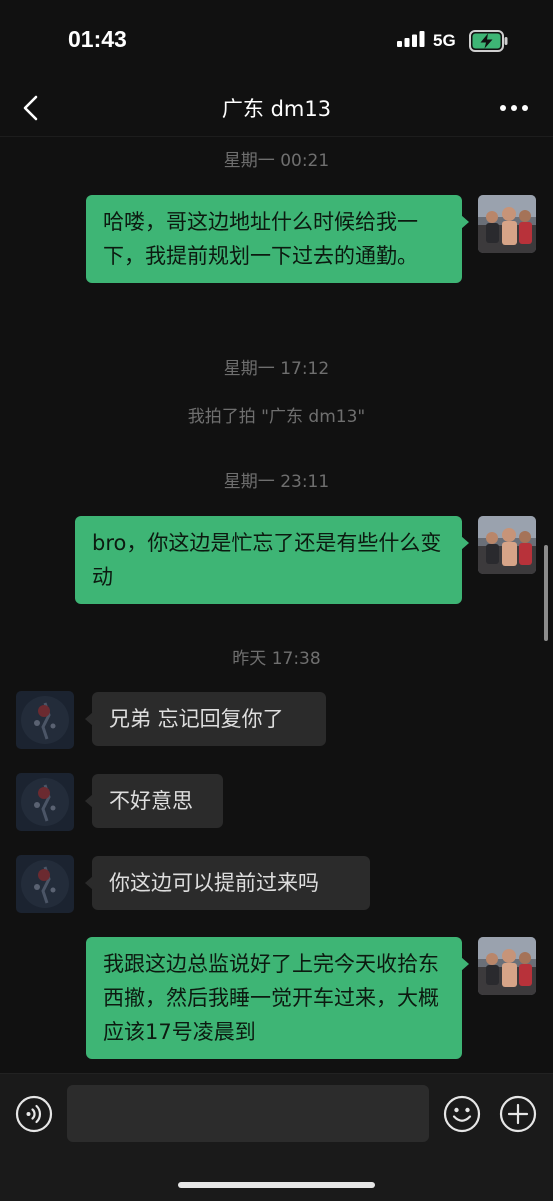  I want to click on more-icon, so click(514, 108).